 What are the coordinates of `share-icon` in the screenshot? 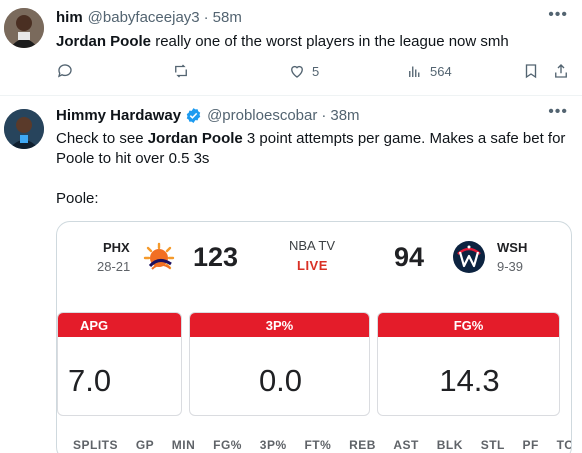 It's located at (561, 71).